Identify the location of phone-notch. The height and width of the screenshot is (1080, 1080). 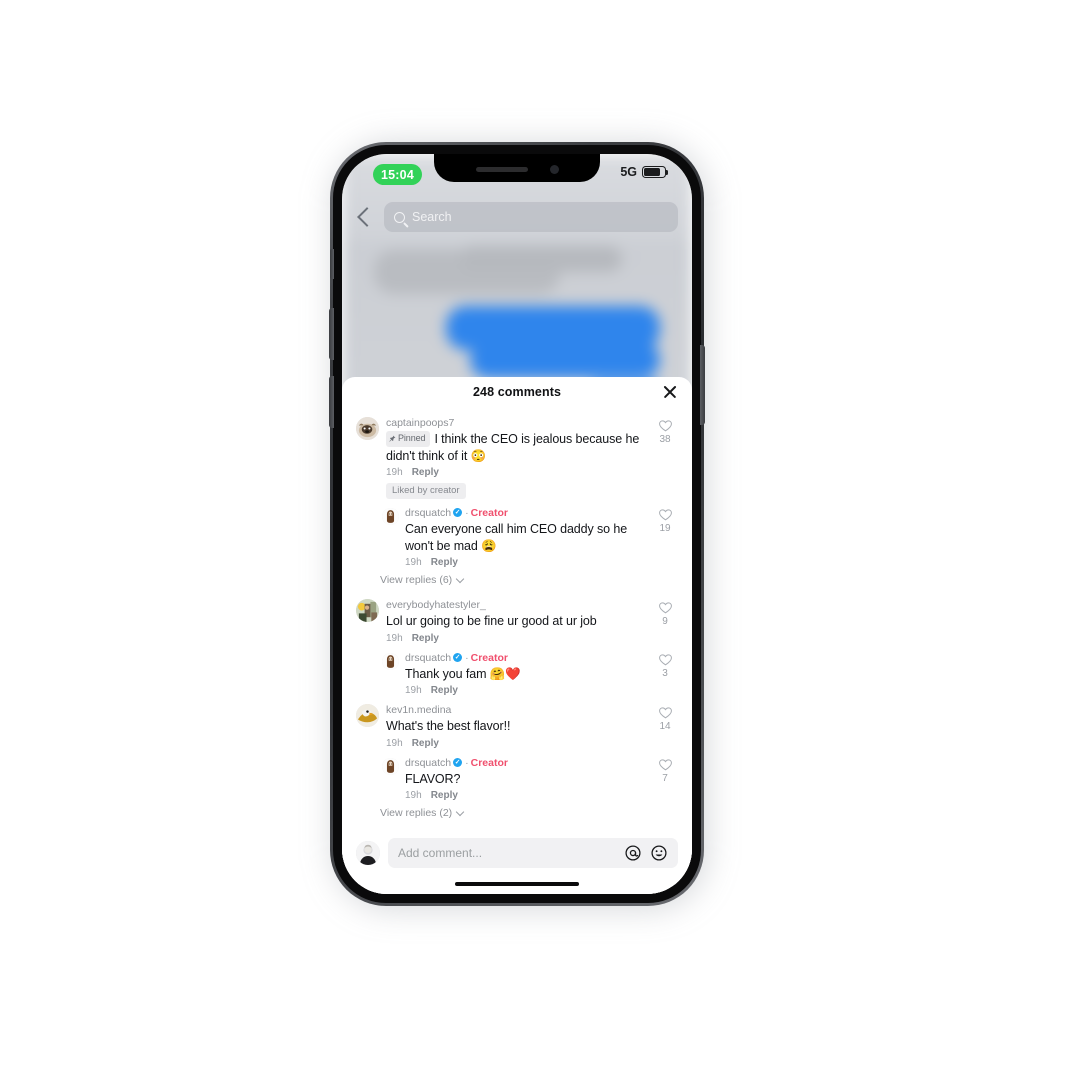
(517, 168).